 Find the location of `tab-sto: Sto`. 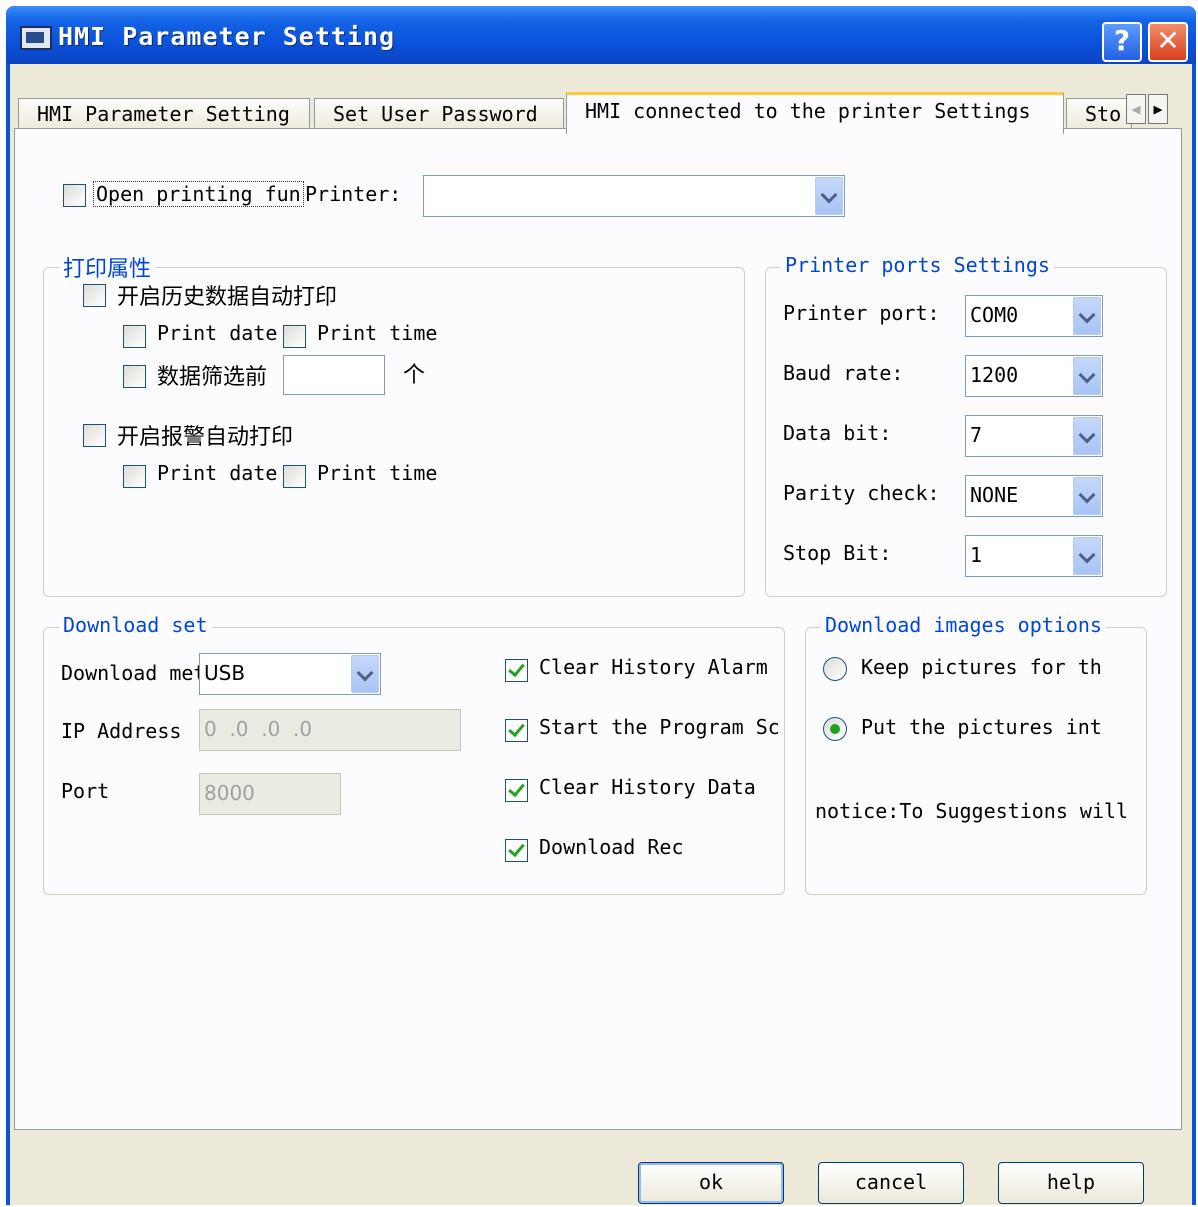

tab-sto: Sto is located at coordinates (1099, 114).